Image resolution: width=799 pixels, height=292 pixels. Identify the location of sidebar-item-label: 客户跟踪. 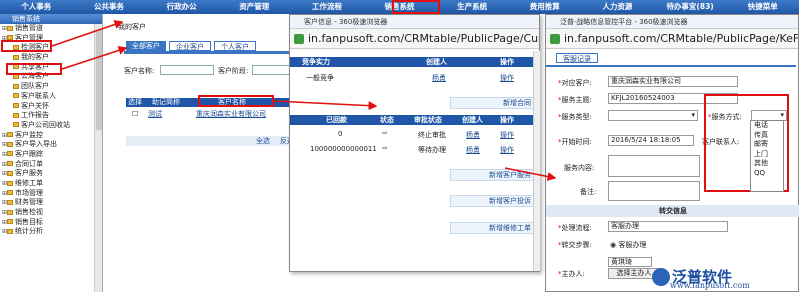
(29, 153).